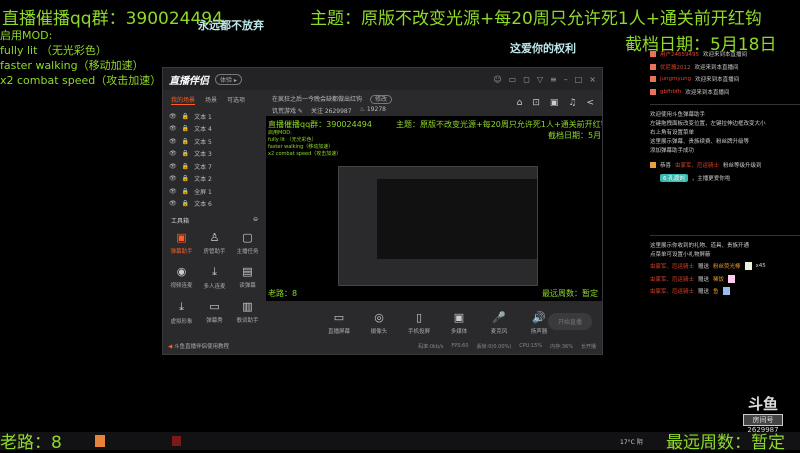 This screenshot has width=800, height=453. Describe the element at coordinates (382, 79) in the screenshot. I see `title-bar: 直播伴侣 体验 ▸ ☺ ▭ ◻ ▽ ≡ – □ ×` at that location.